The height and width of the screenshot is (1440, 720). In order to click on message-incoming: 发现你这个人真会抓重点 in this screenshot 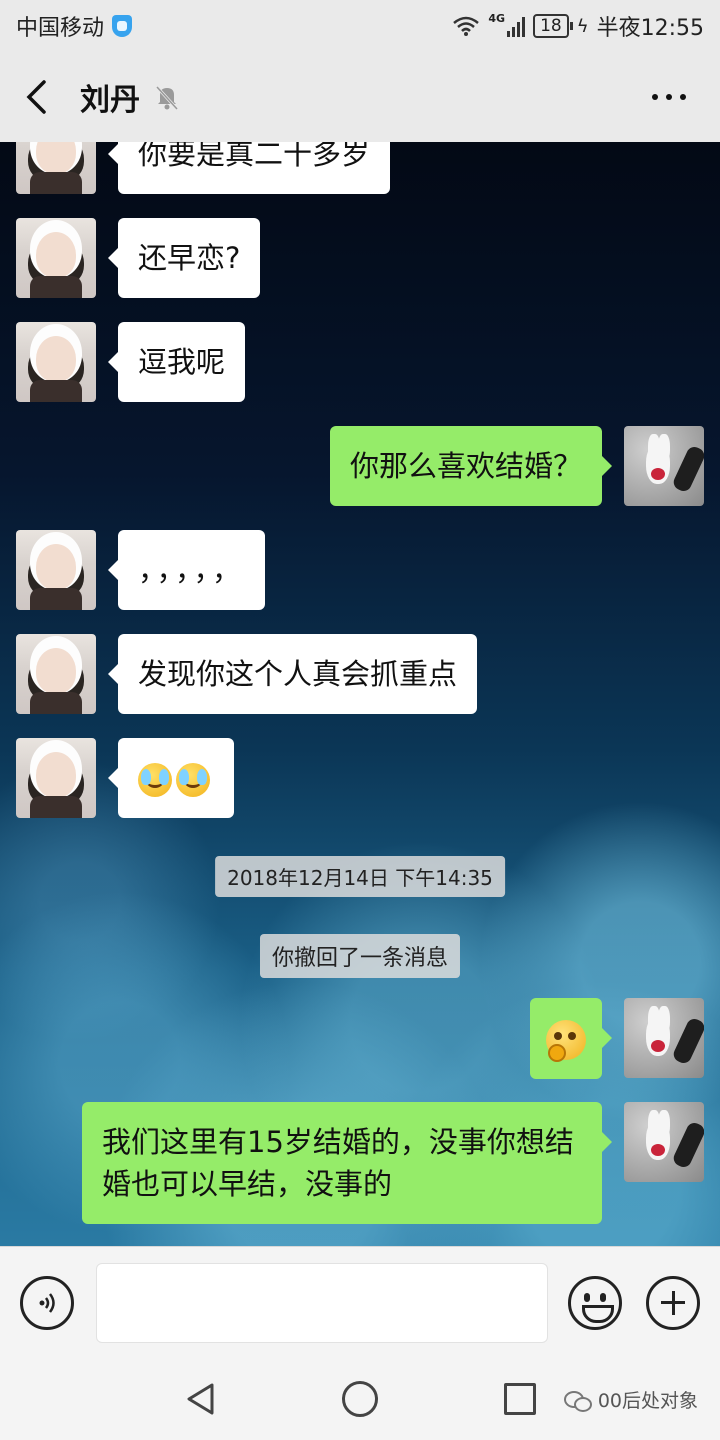, I will do `click(247, 674)`.